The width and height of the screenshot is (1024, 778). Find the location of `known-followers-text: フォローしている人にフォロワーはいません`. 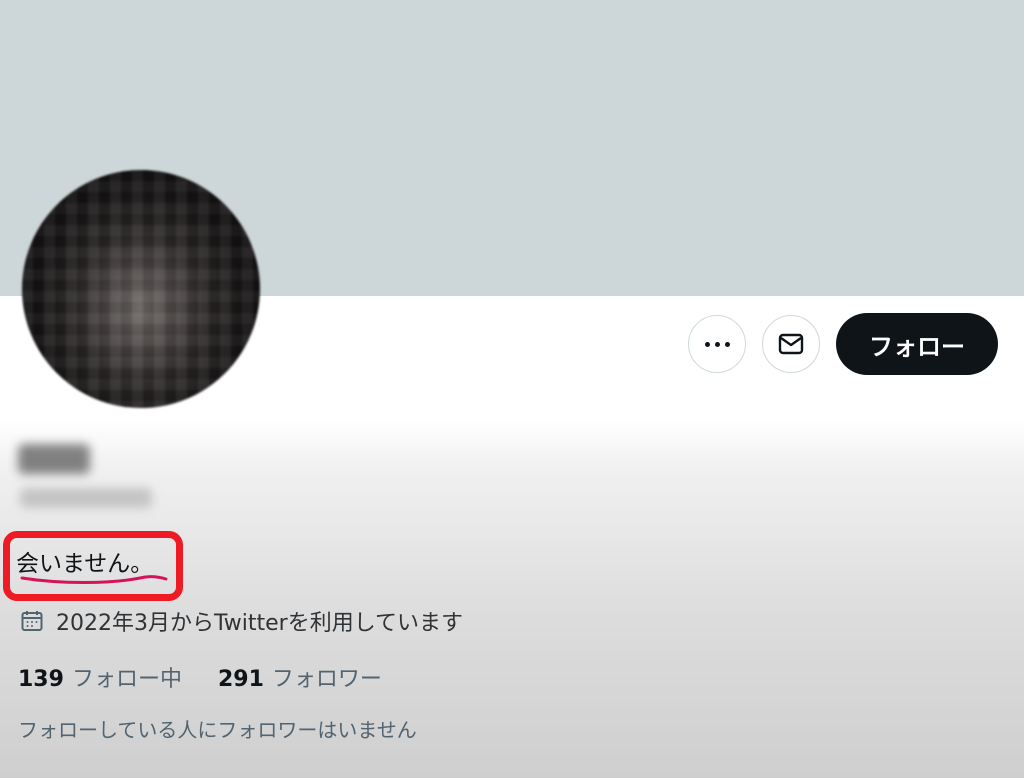

known-followers-text: フォローしている人にフォロワーはいません is located at coordinates (217, 730).